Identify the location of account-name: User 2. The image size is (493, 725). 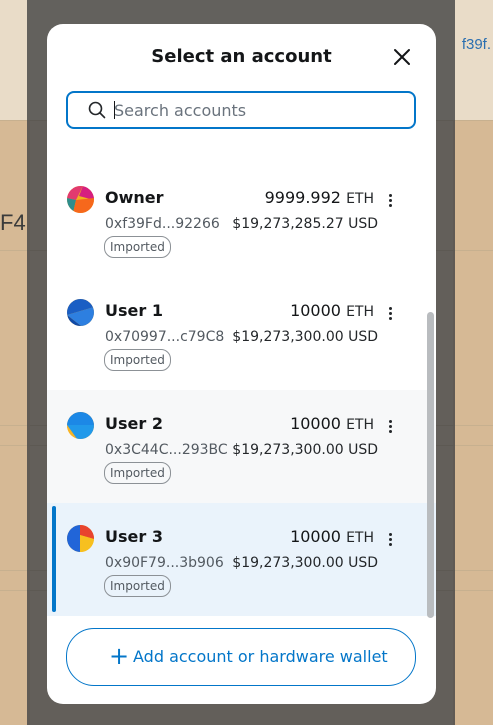
(134, 423).